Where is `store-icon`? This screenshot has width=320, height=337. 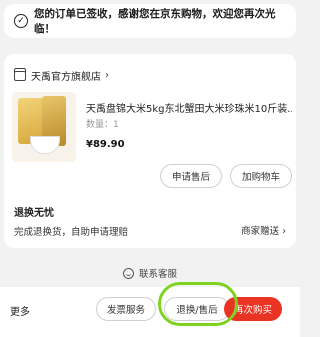
store-icon is located at coordinates (20, 74).